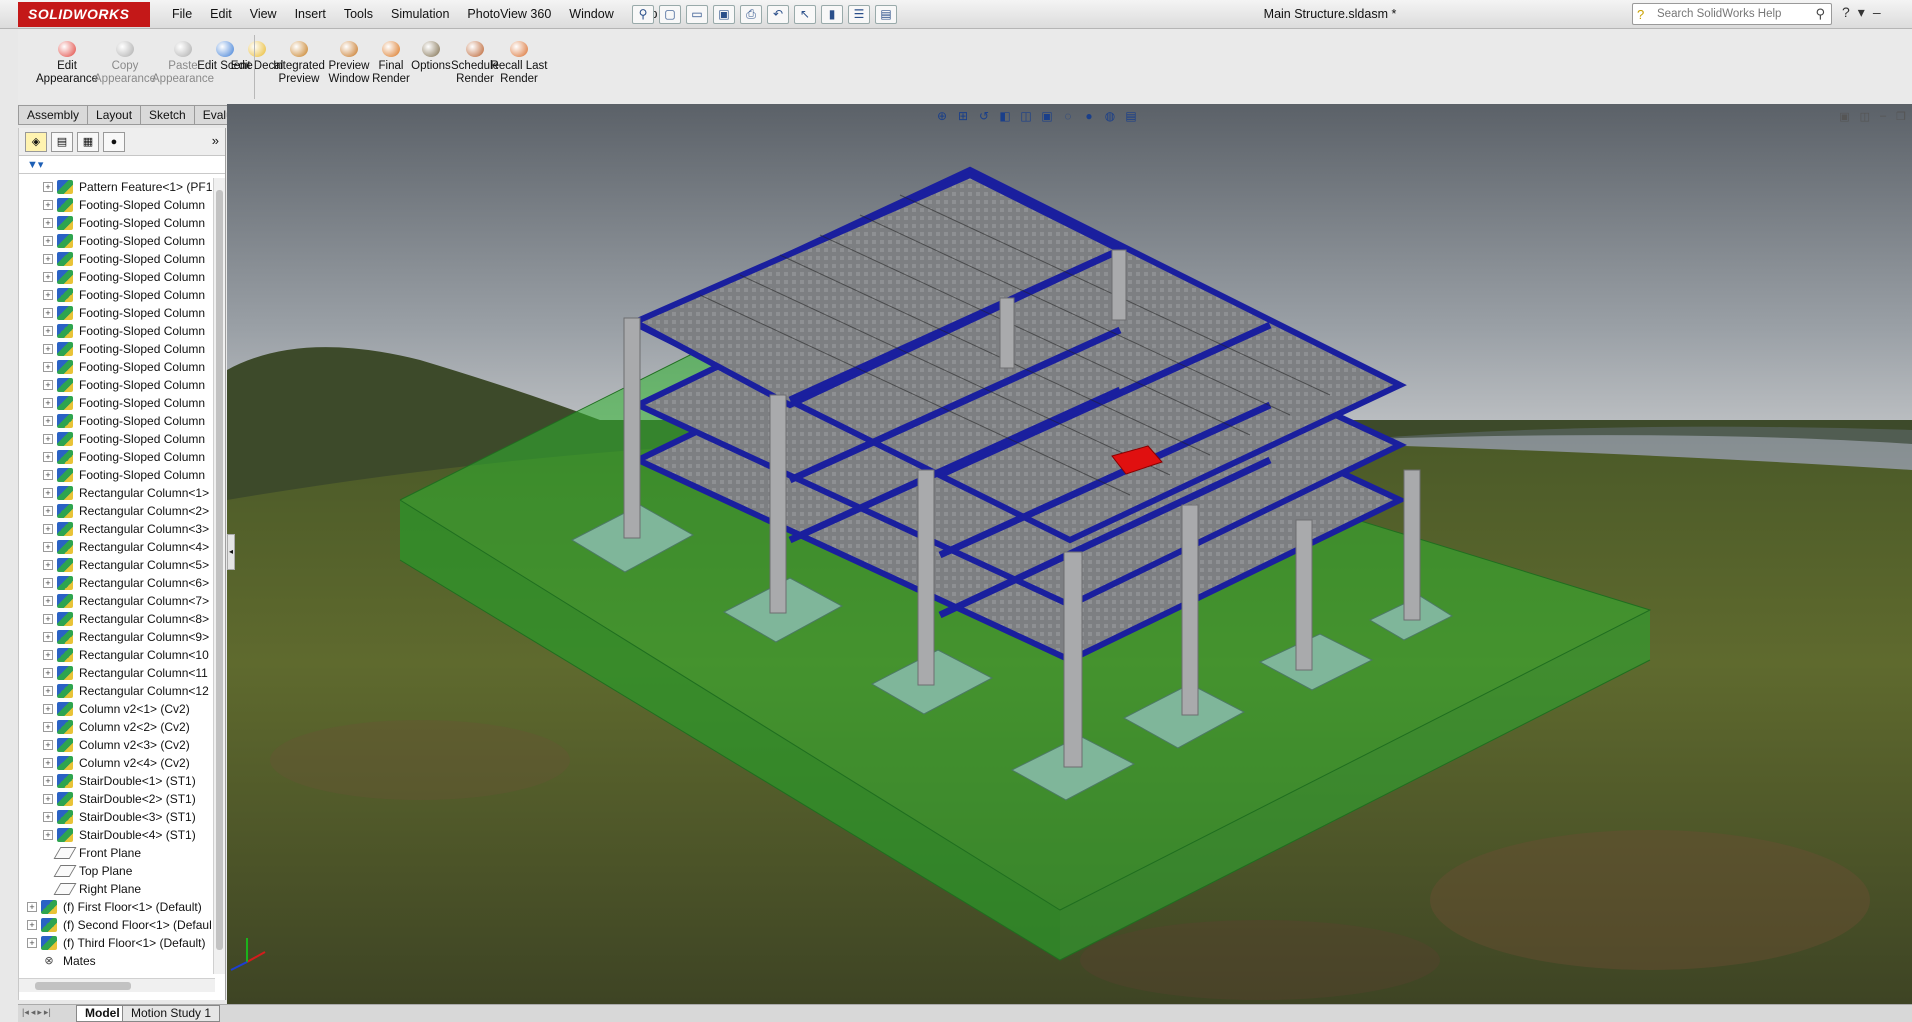 The image size is (1912, 1022). What do you see at coordinates (1901, 116) in the screenshot?
I see `restore-viewport-icon: ❐` at bounding box center [1901, 116].